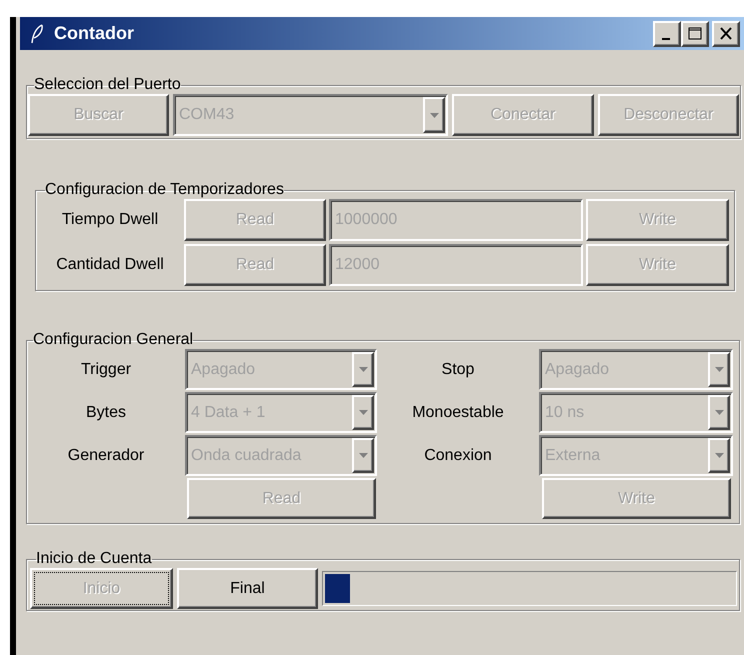  What do you see at coordinates (247, 588) in the screenshot?
I see `final-button: Final` at bounding box center [247, 588].